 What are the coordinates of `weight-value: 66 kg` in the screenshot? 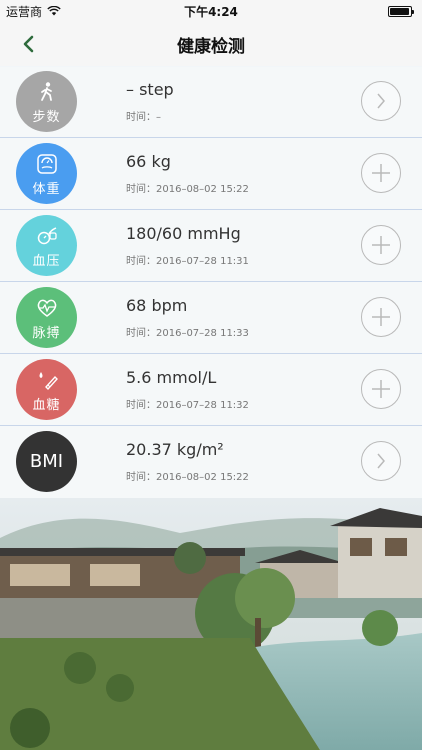 It's located at (148, 161).